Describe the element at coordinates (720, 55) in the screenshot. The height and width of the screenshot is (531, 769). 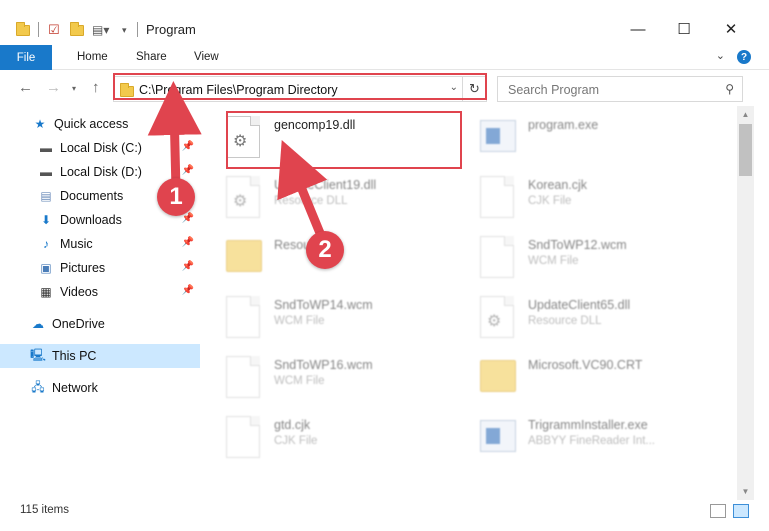
I see `chevron-down-icon: ⌄` at that location.